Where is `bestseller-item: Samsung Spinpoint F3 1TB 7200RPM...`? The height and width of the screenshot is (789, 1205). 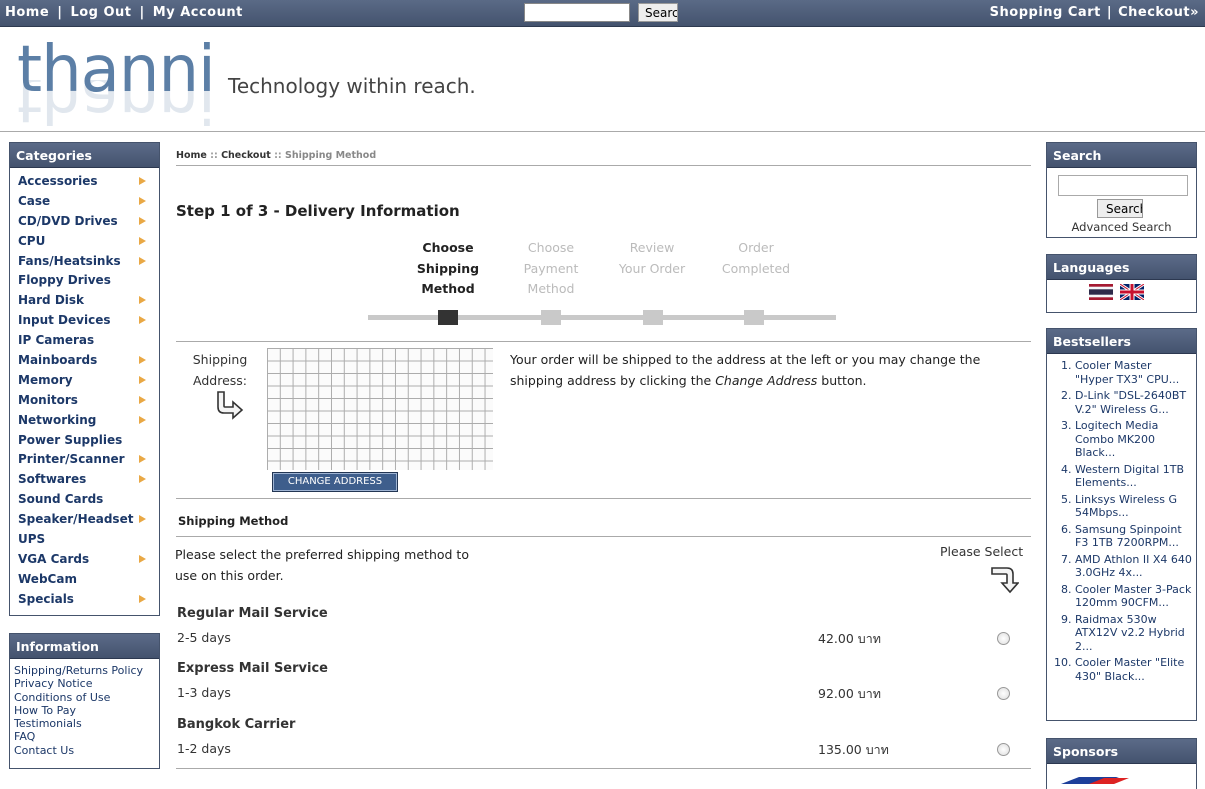
bestseller-item: Samsung Spinpoint F3 1TB 7200RPM... is located at coordinates (1133, 536).